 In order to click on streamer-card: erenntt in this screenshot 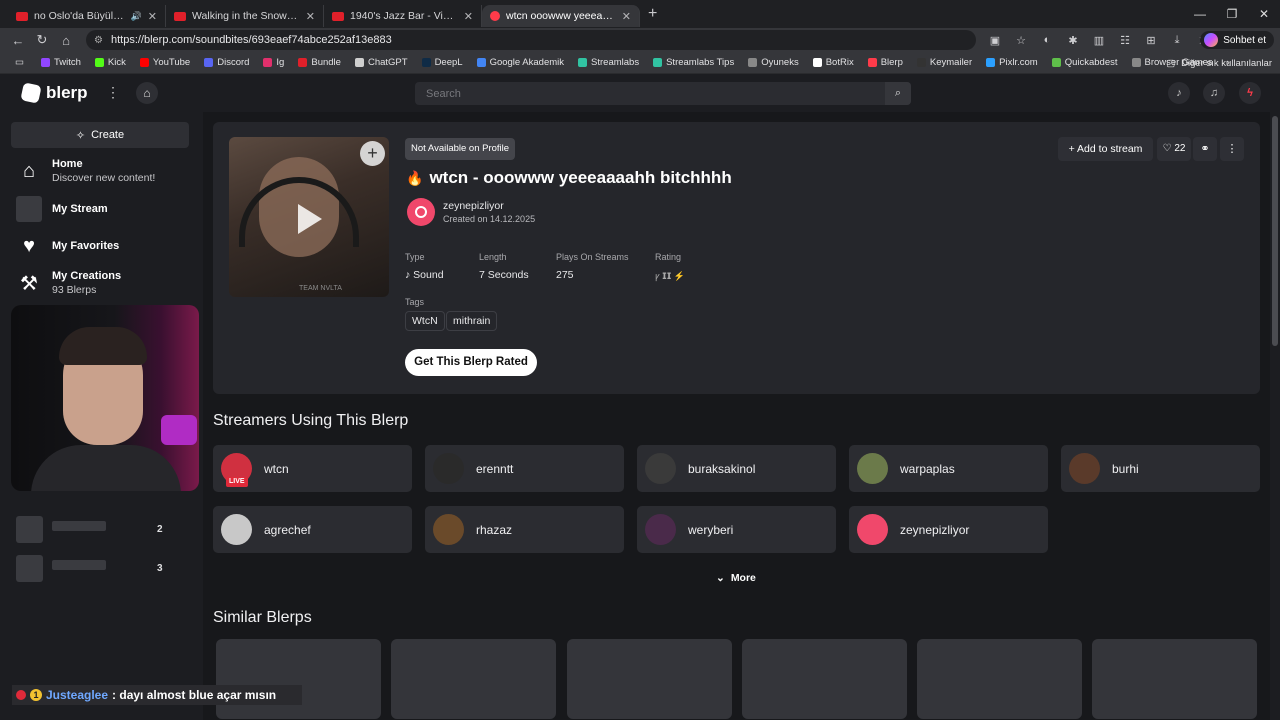, I will do `click(524, 468)`.